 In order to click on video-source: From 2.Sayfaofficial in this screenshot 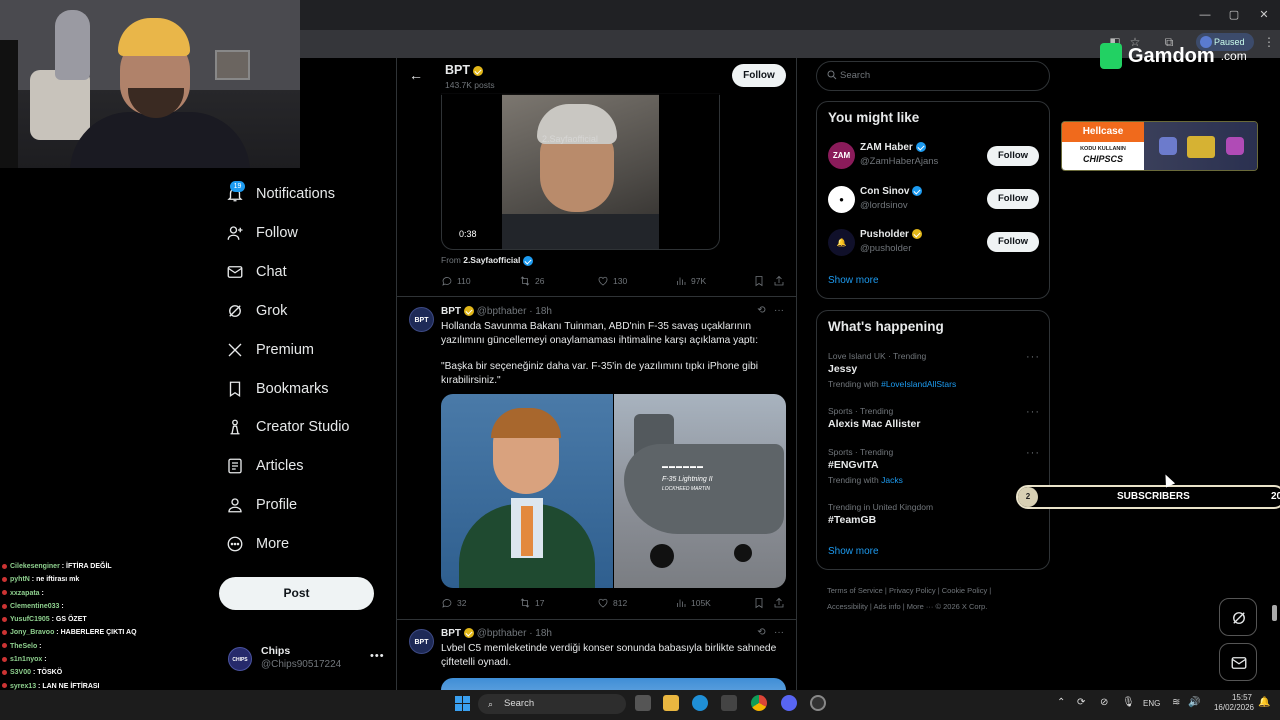, I will do `click(487, 260)`.